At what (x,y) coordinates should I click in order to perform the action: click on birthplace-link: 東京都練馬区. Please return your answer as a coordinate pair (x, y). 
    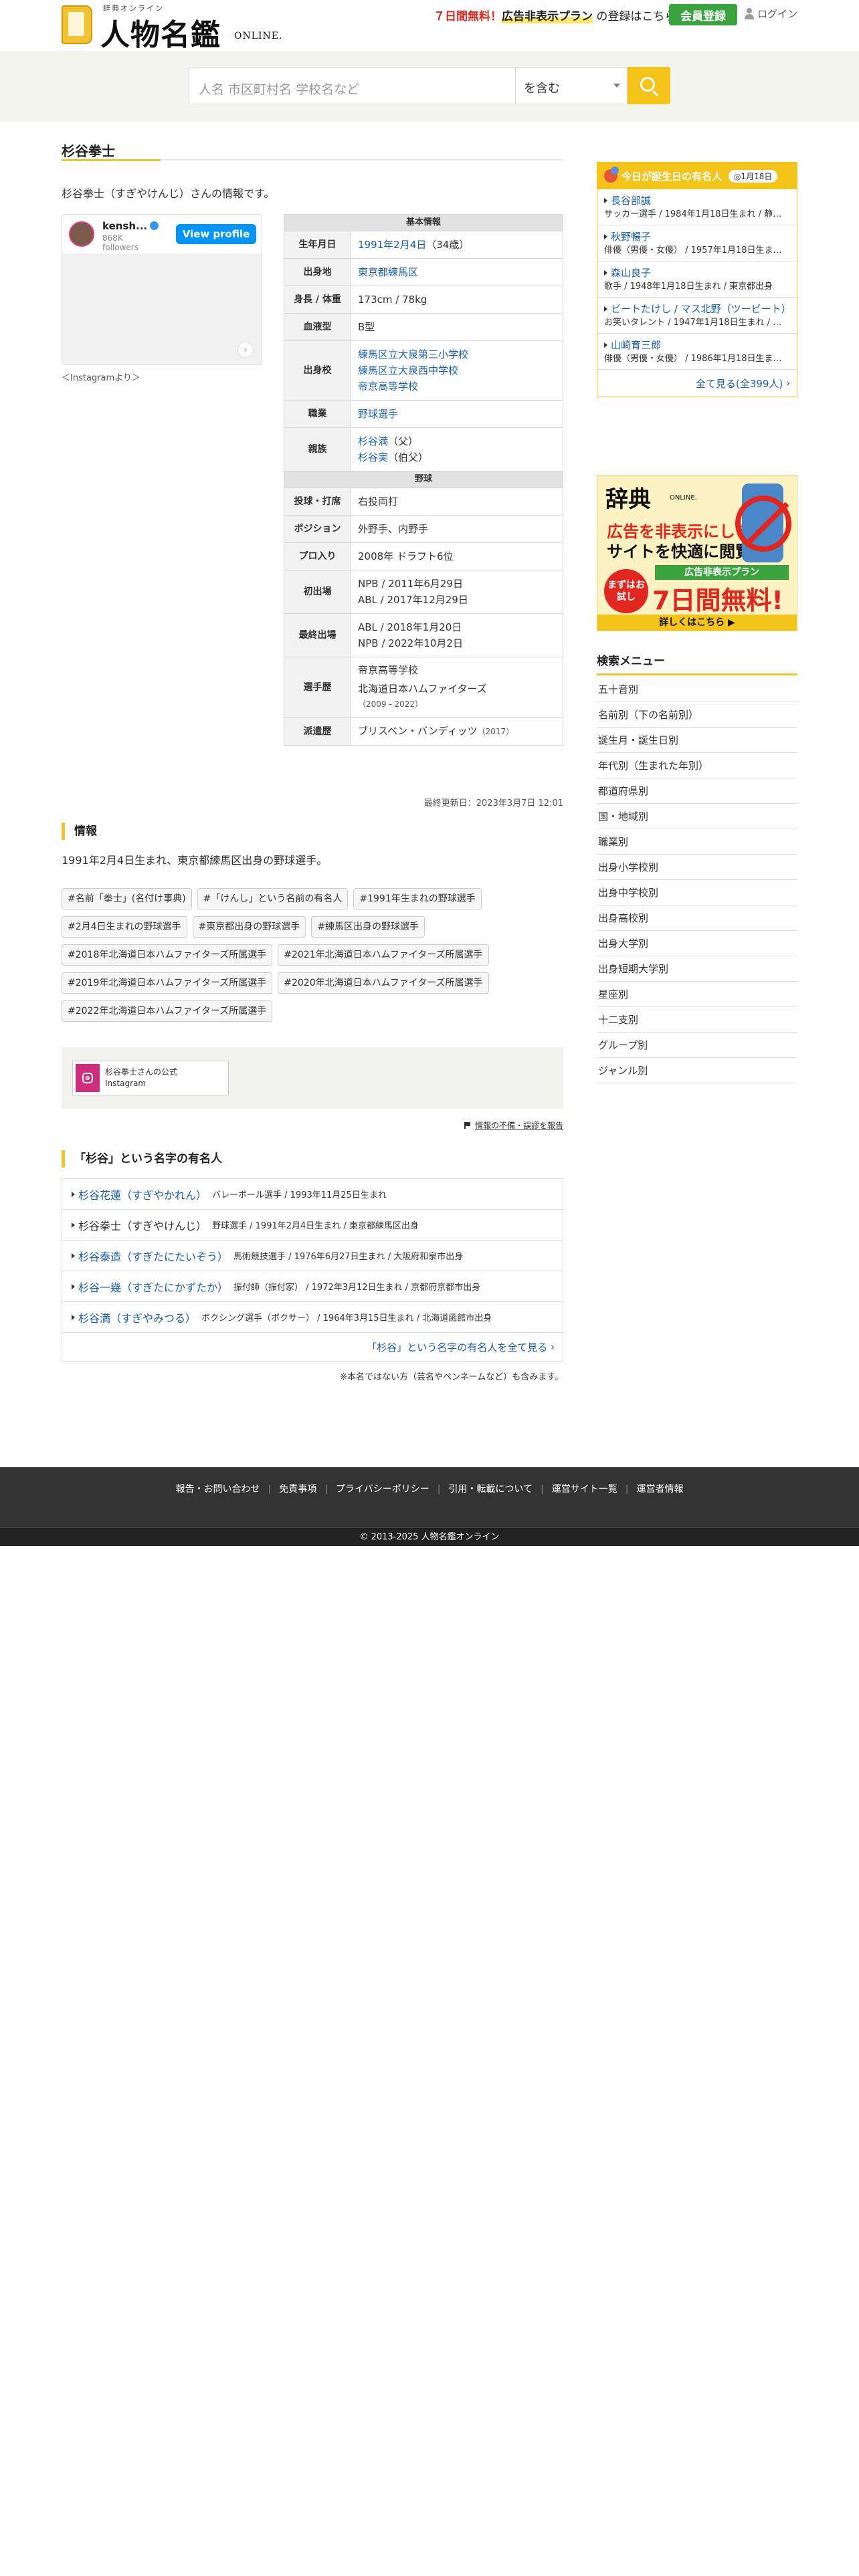
    Looking at the image, I should click on (388, 272).